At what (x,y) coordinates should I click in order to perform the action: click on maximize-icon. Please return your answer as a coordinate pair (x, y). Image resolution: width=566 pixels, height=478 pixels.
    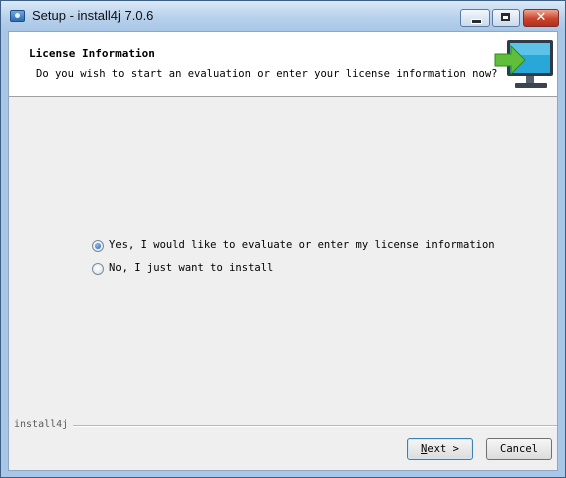
    Looking at the image, I should click on (505, 17).